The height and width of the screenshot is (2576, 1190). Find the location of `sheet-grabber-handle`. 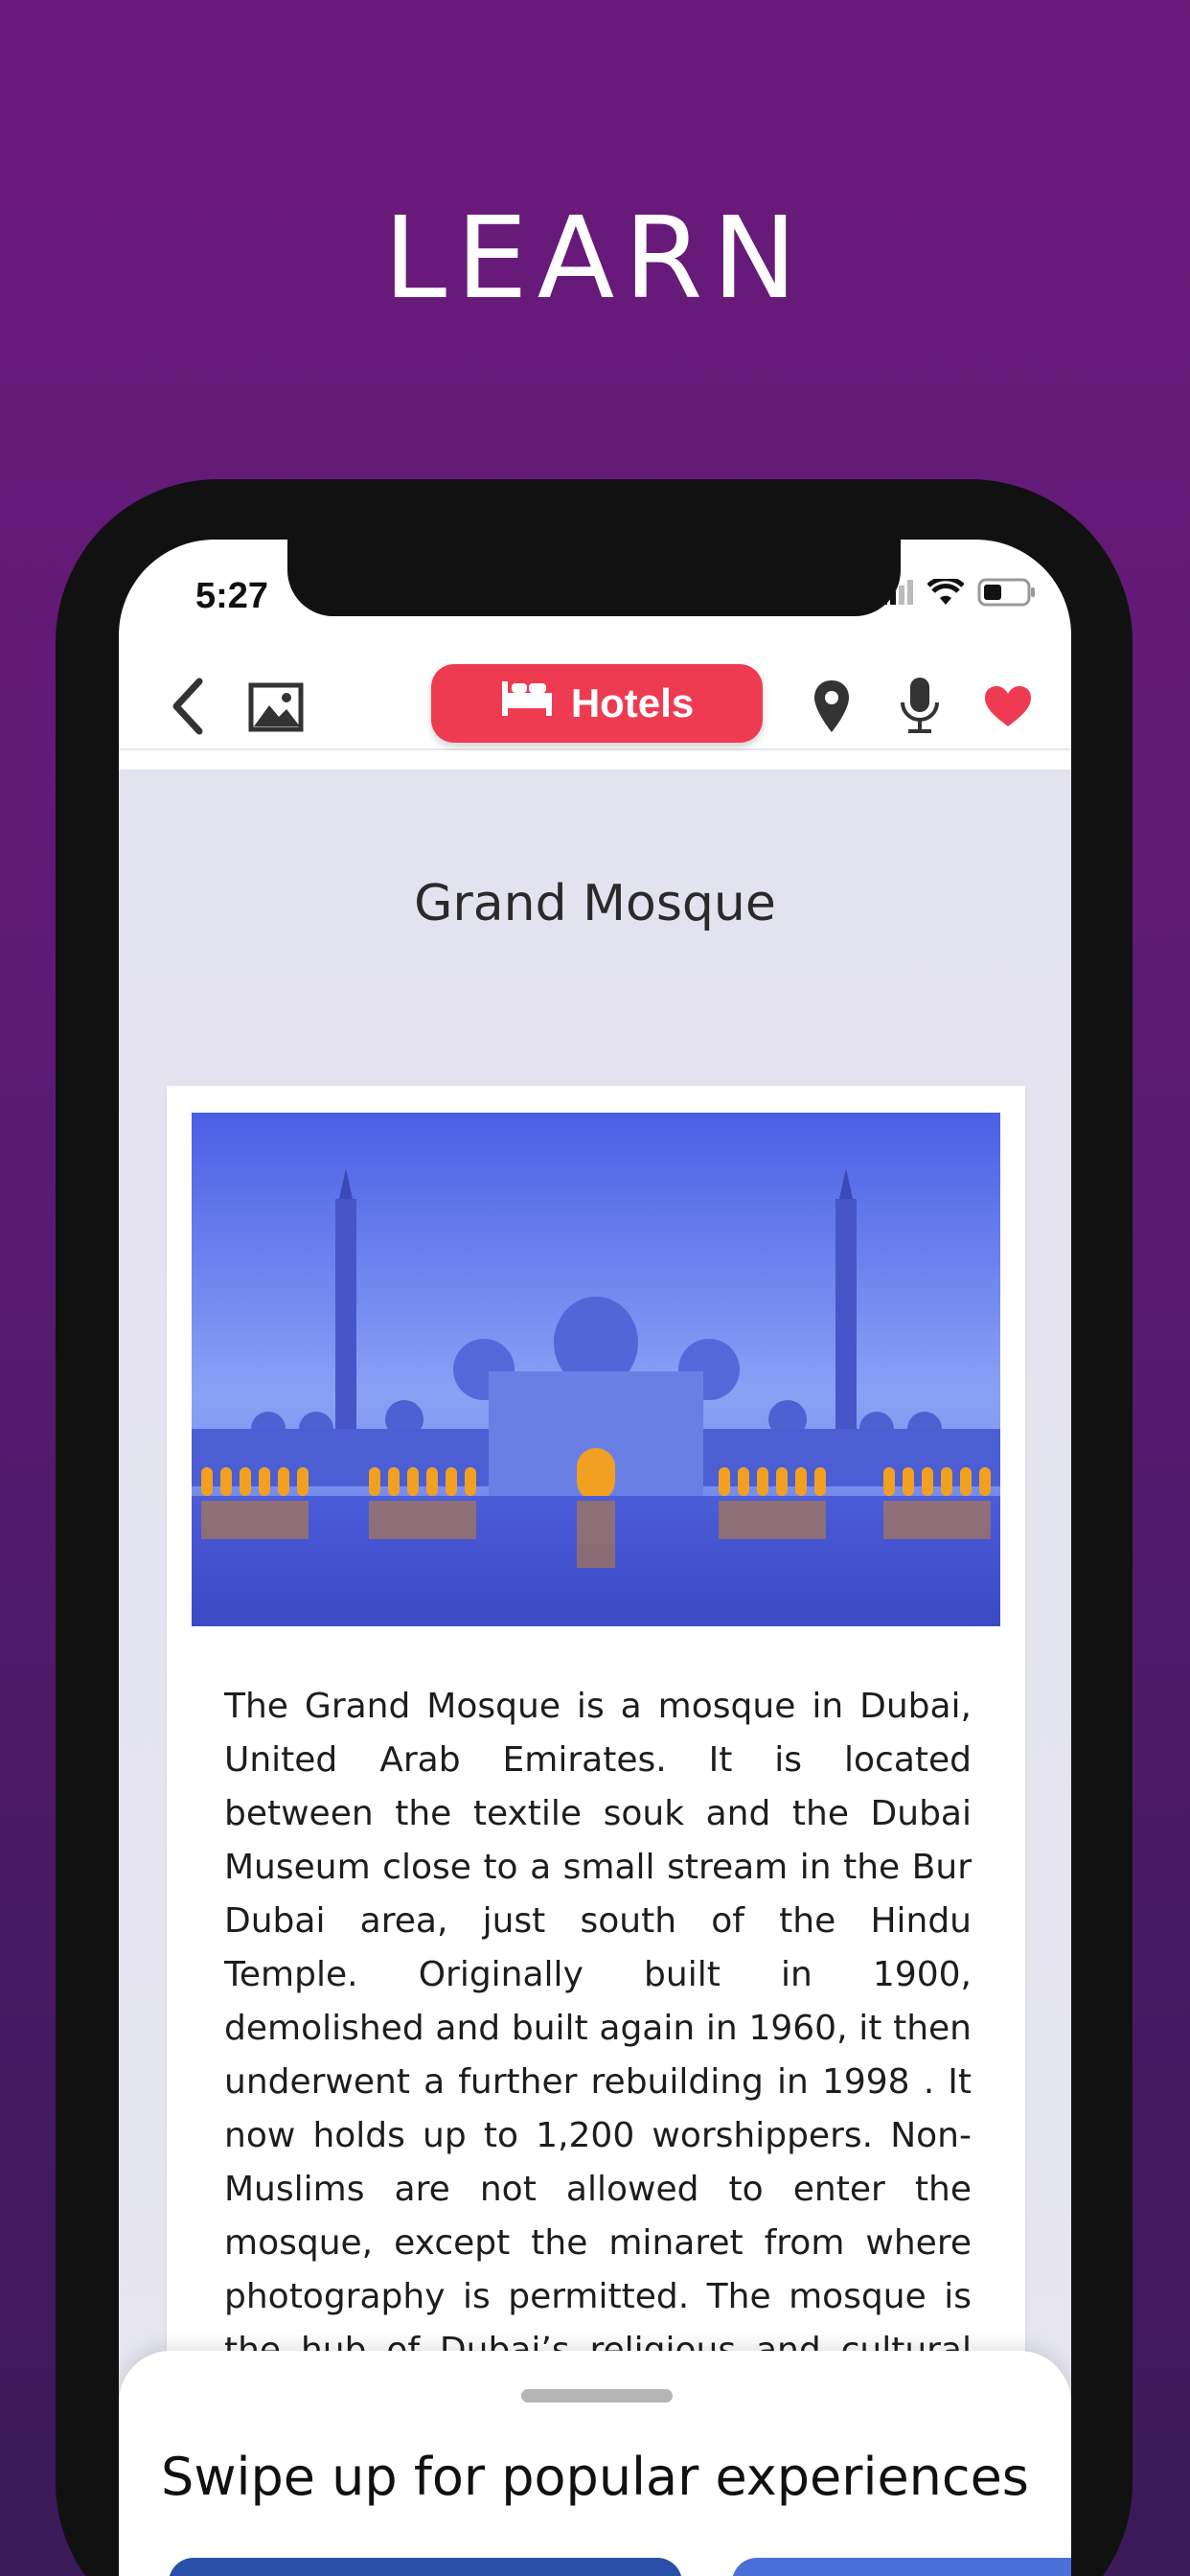

sheet-grabber-handle is located at coordinates (597, 2396).